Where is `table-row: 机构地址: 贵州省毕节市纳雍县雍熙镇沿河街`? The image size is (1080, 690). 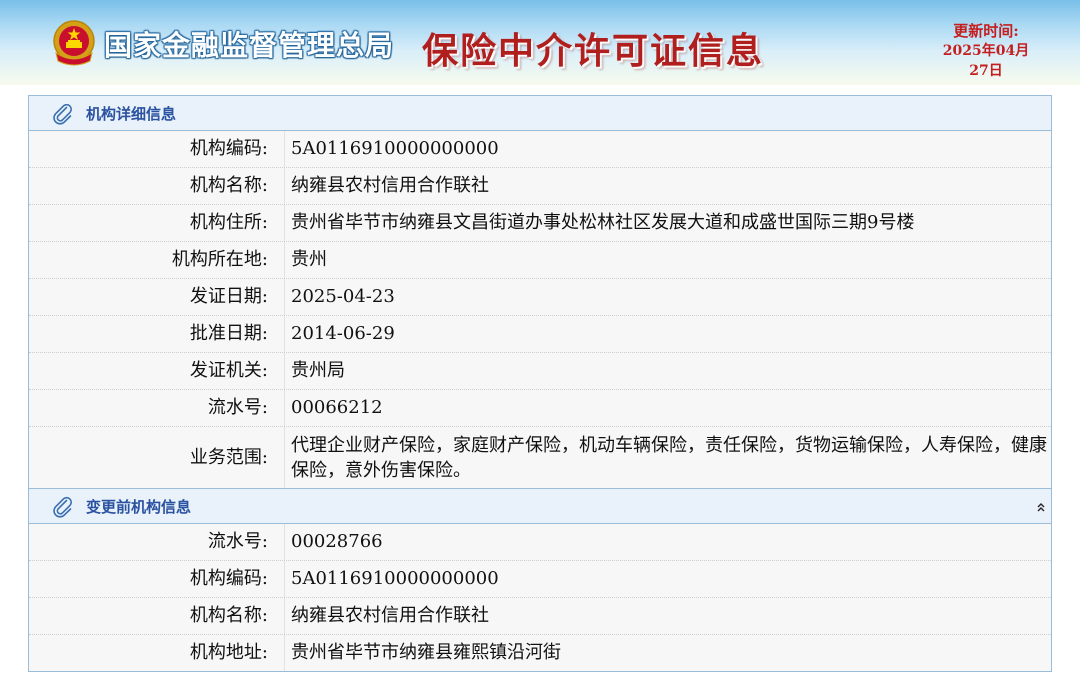 table-row: 机构地址: 贵州省毕节市纳雍县雍熙镇沿河街 is located at coordinates (540, 653).